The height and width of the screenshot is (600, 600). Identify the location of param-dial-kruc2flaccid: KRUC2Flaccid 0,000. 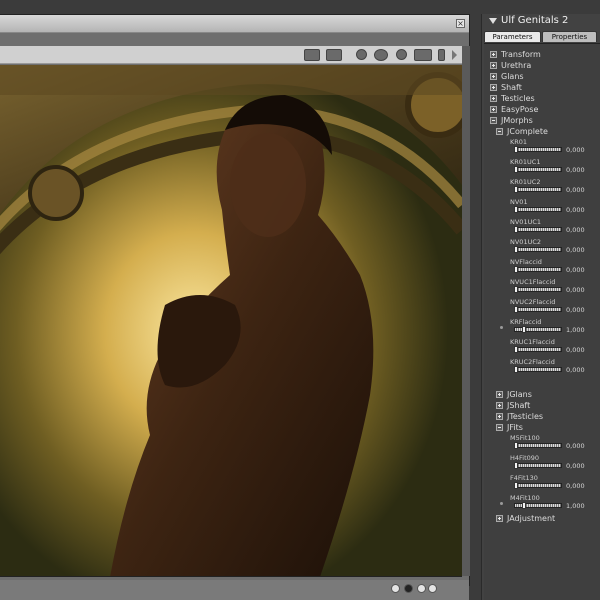
(542, 368).